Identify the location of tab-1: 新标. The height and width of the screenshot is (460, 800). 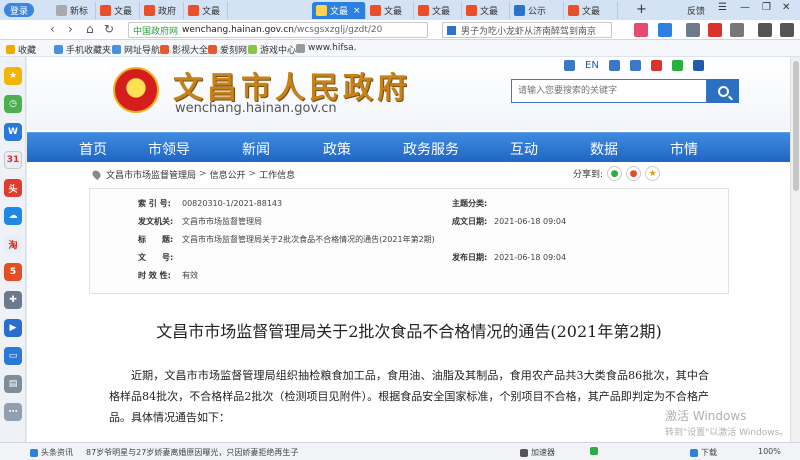
(74, 10).